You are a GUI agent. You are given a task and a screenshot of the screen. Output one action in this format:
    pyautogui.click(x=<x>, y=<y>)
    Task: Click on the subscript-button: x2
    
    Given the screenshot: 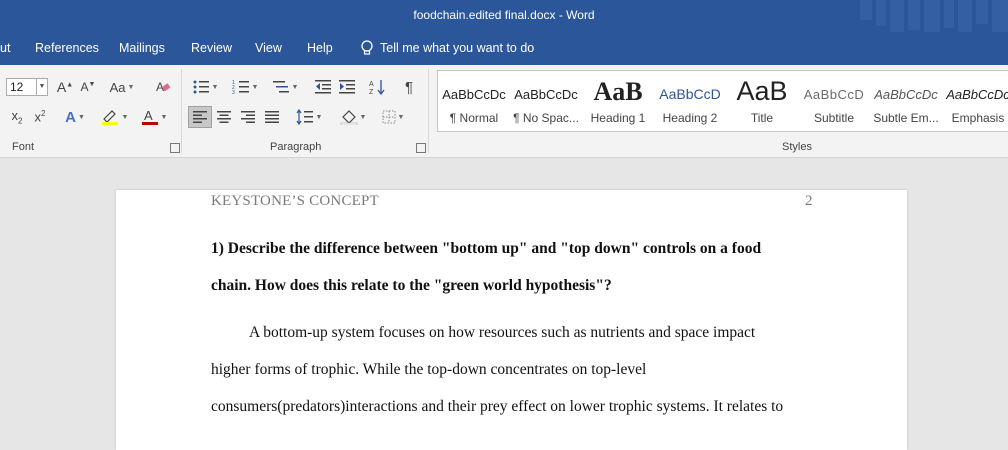 What is the action you would take?
    pyautogui.click(x=17, y=117)
    